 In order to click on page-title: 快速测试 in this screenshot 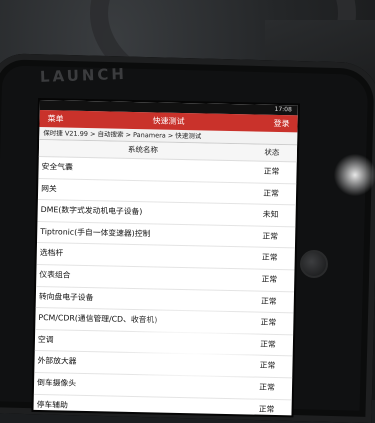, I will do `click(168, 121)`.